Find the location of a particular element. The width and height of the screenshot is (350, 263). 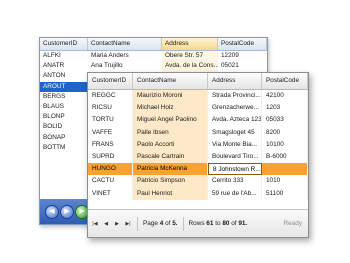

table-cell: 05033 is located at coordinates (285, 120).